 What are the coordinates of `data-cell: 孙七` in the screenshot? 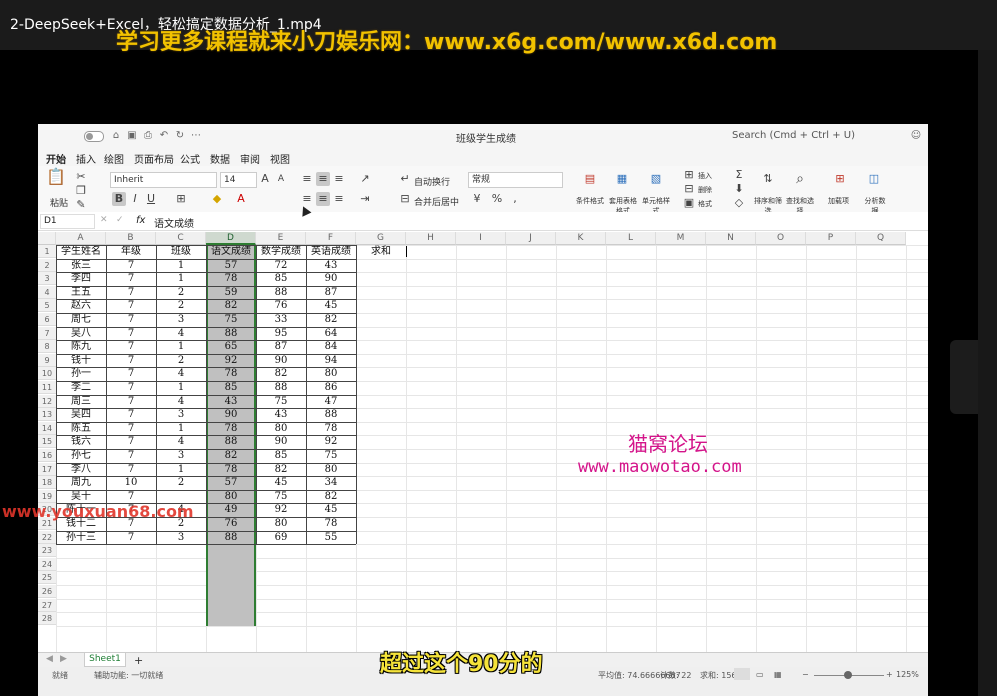 It's located at (81, 455).